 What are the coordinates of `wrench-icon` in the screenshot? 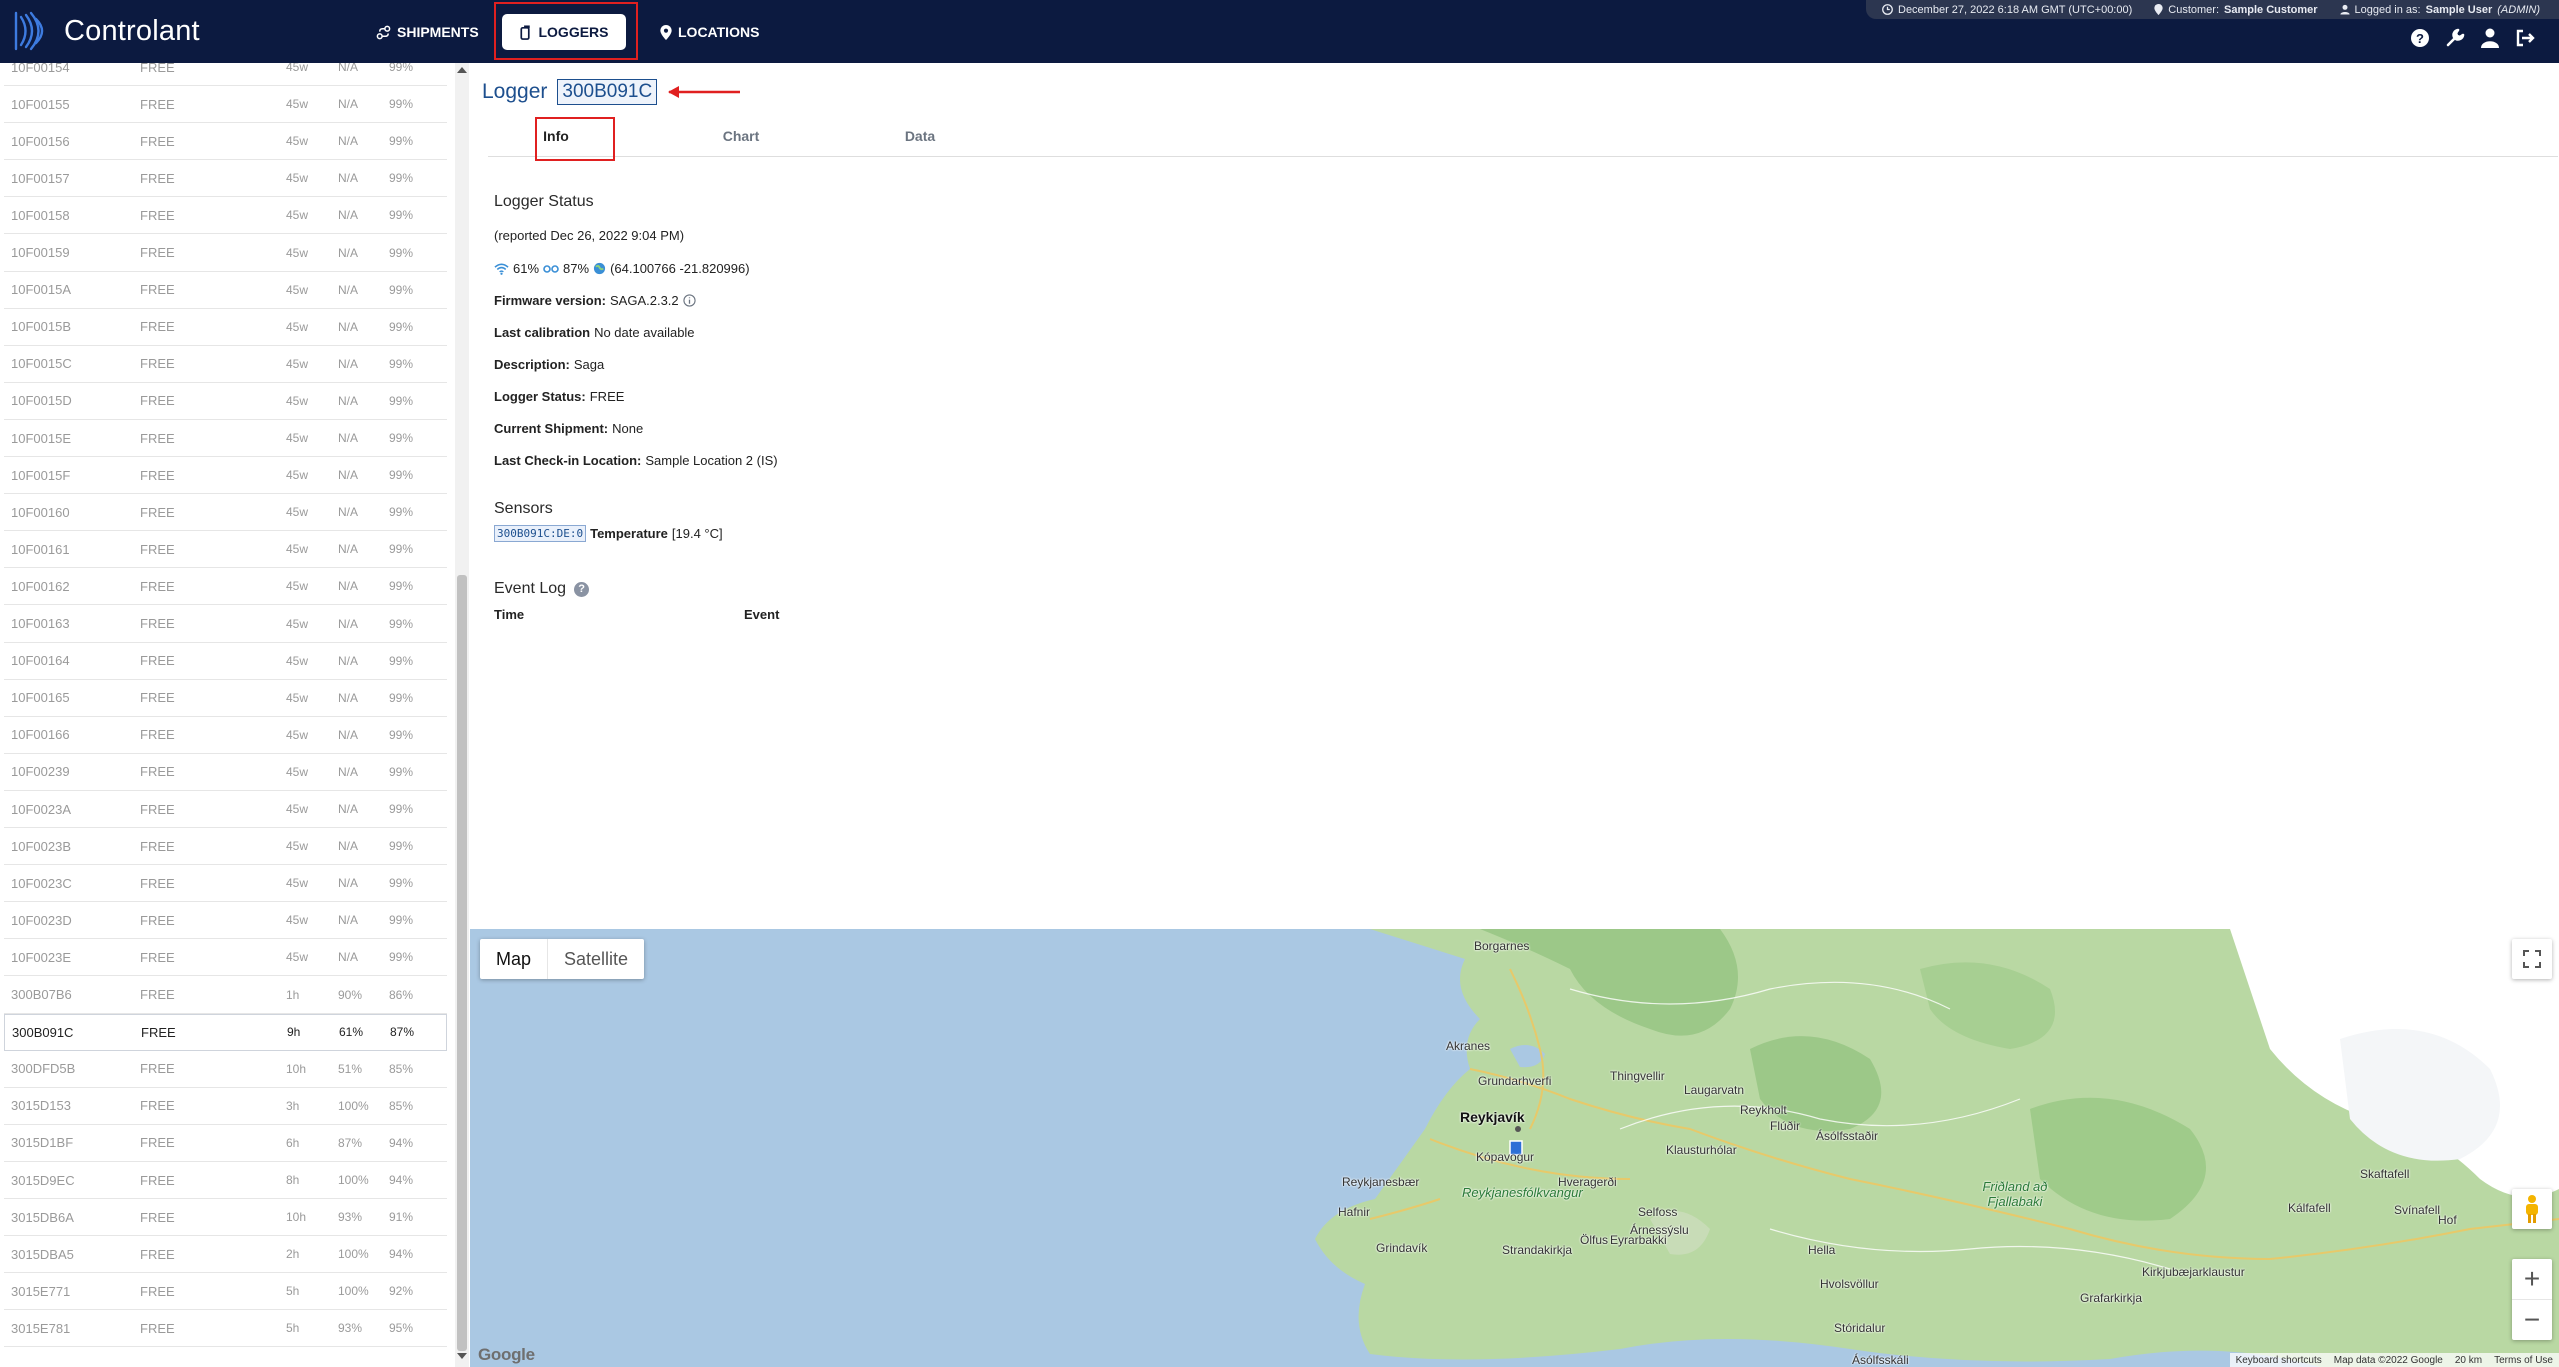 It's located at (2455, 38).